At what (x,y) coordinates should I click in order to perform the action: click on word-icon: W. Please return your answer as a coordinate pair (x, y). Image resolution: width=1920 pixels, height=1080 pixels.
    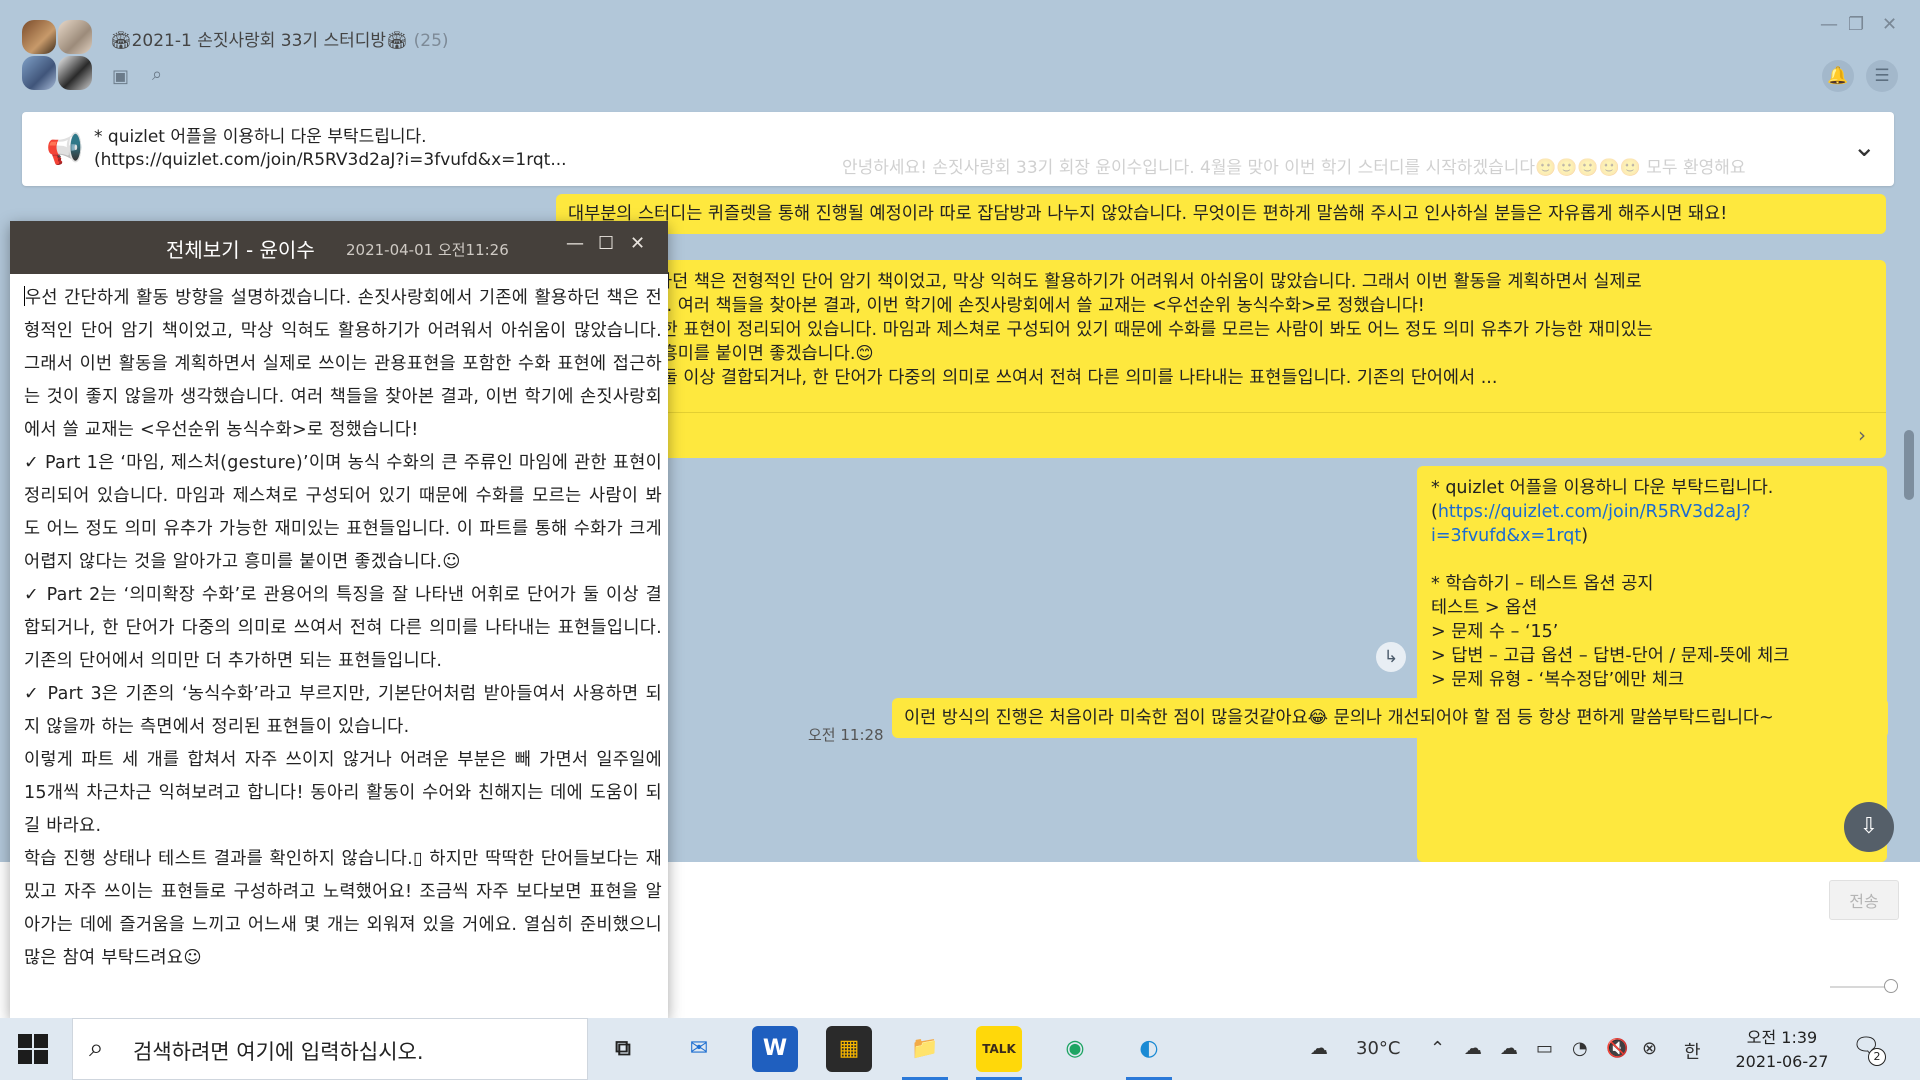
    Looking at the image, I should click on (775, 1049).